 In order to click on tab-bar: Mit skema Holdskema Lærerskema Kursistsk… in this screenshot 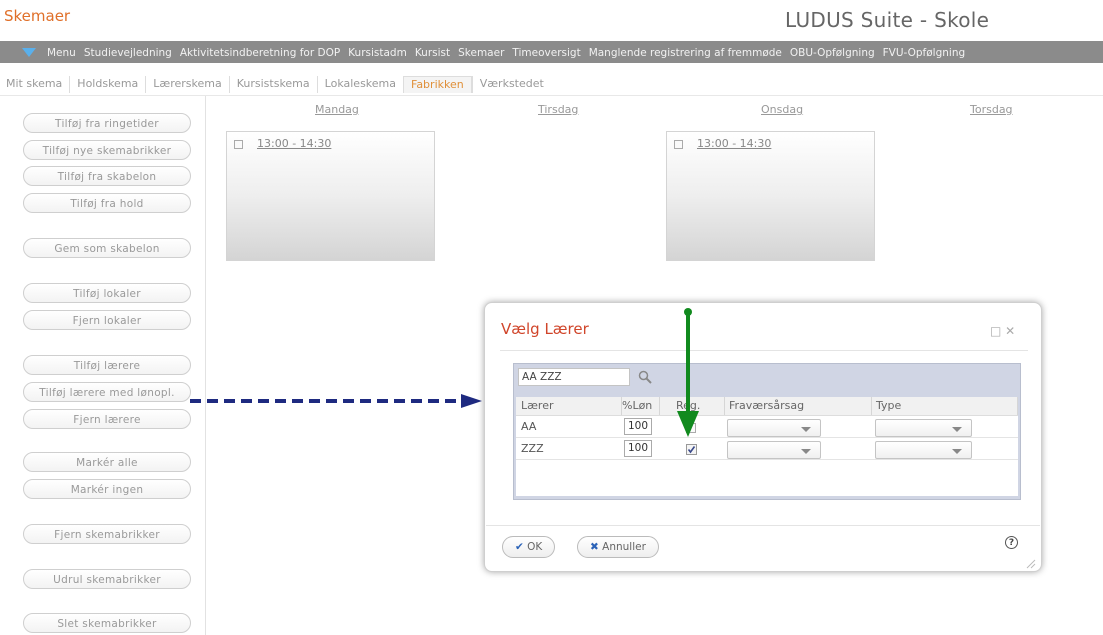, I will do `click(277, 84)`.